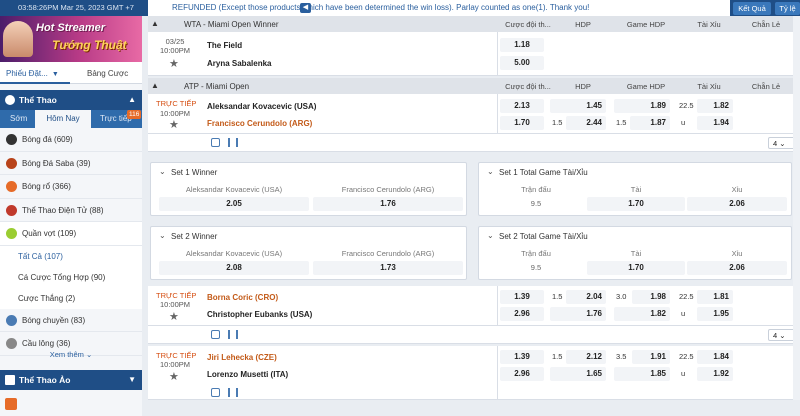 This screenshot has width=800, height=416. Describe the element at coordinates (71, 210) in the screenshot. I see `sport-item-esports: Thể Thao Điện Tử (88)` at that location.